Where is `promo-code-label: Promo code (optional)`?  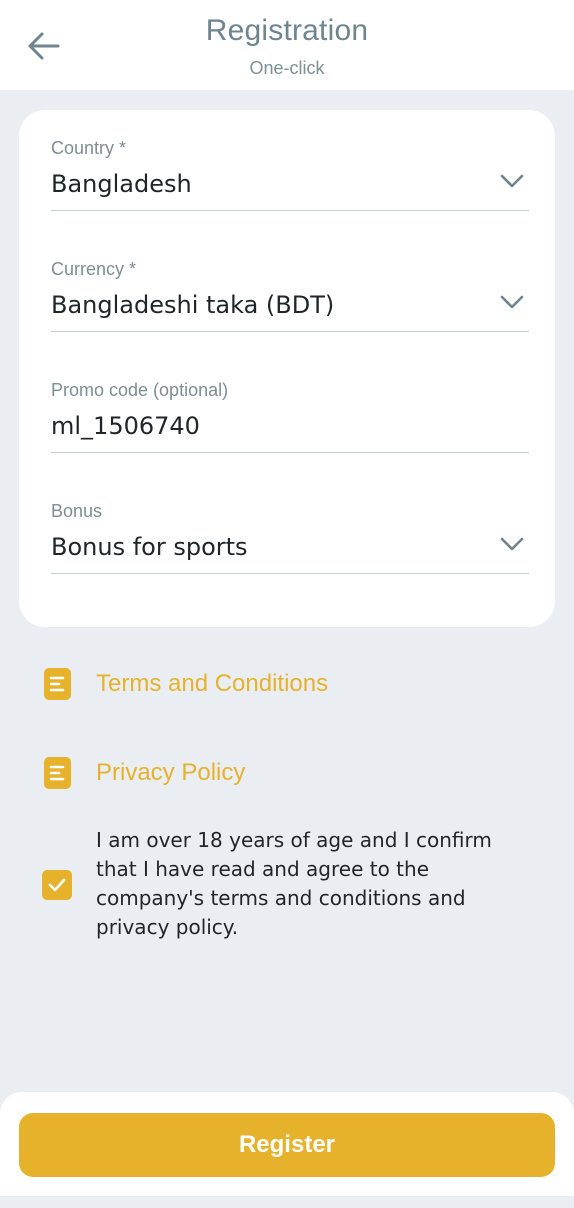
promo-code-label: Promo code (optional) is located at coordinates (140, 390).